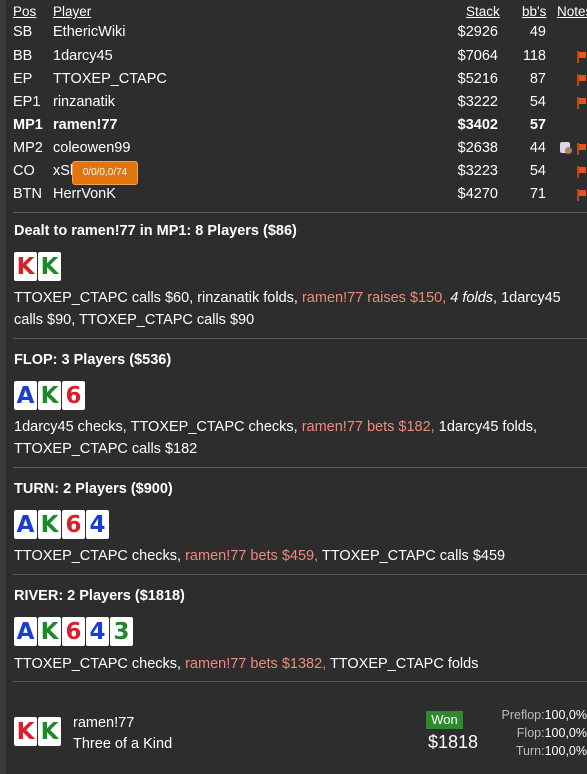 Image resolution: width=587 pixels, height=774 pixels. I want to click on folds-summary: 4 folds, so click(472, 298).